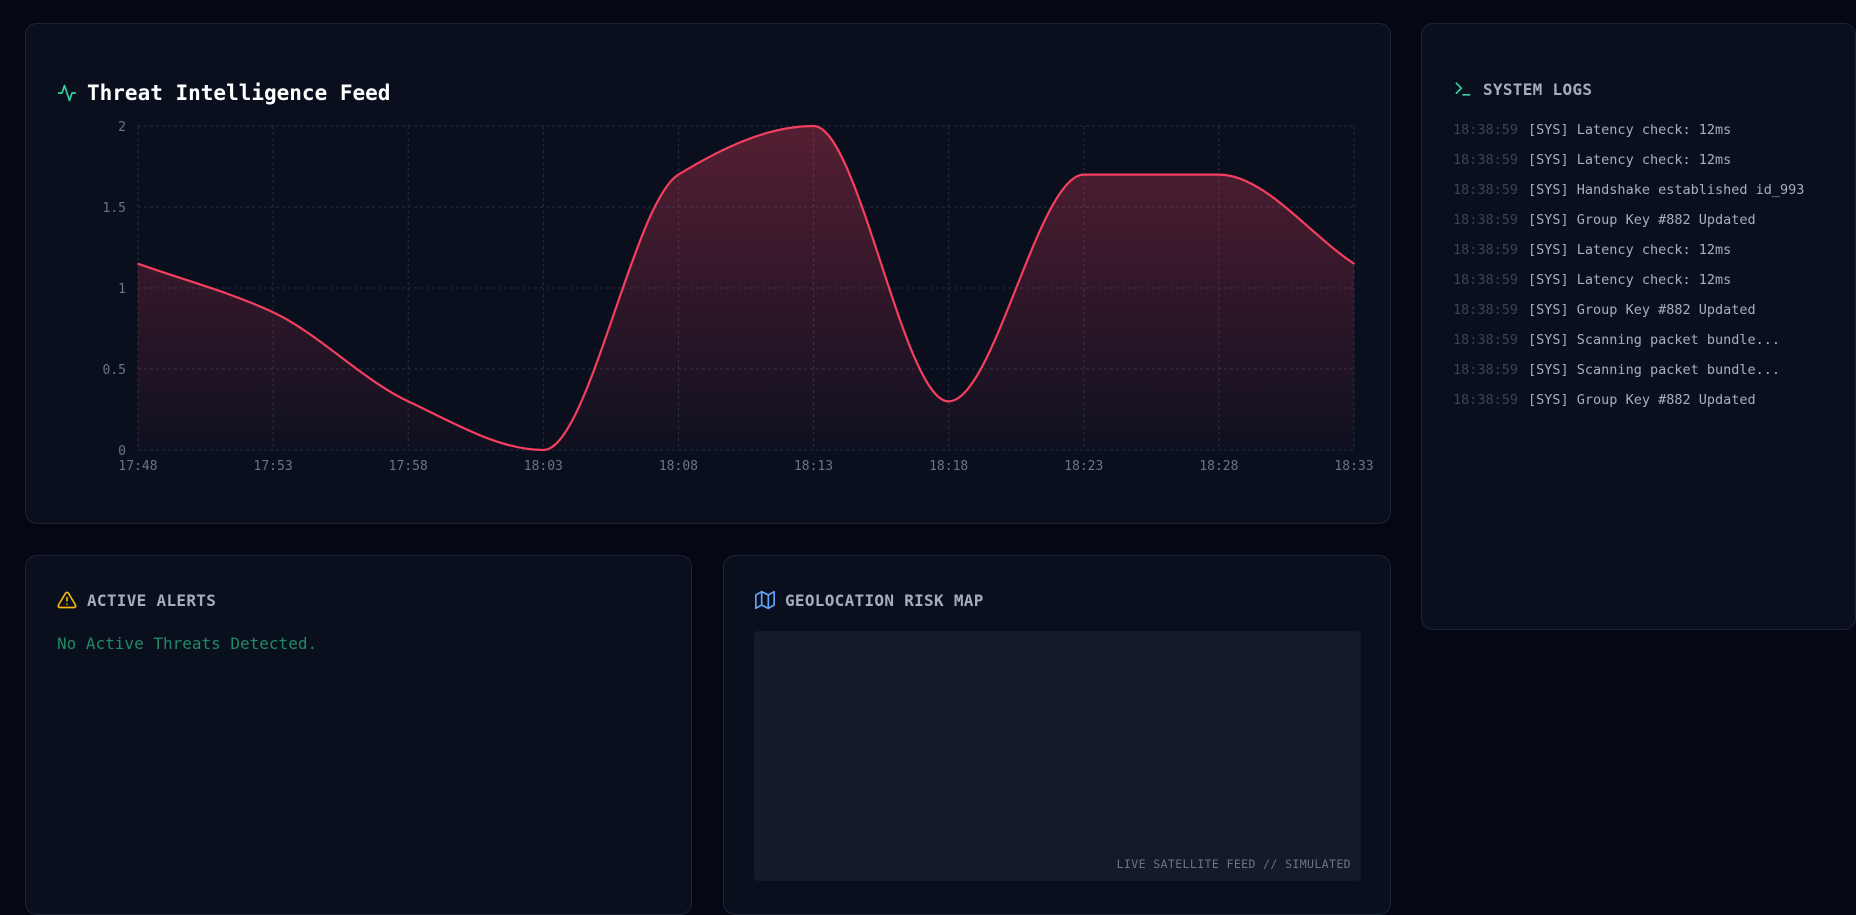 The width and height of the screenshot is (1856, 915). What do you see at coordinates (122, 127) in the screenshot?
I see `y-tick-label: 2` at bounding box center [122, 127].